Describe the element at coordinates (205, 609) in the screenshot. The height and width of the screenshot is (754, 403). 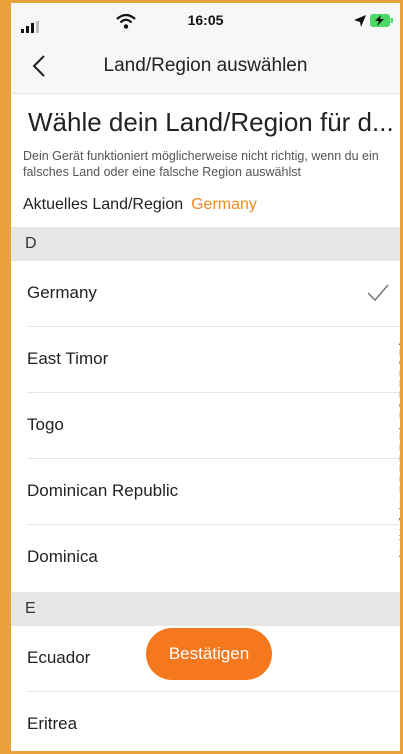
I see `section-header-e: E` at that location.